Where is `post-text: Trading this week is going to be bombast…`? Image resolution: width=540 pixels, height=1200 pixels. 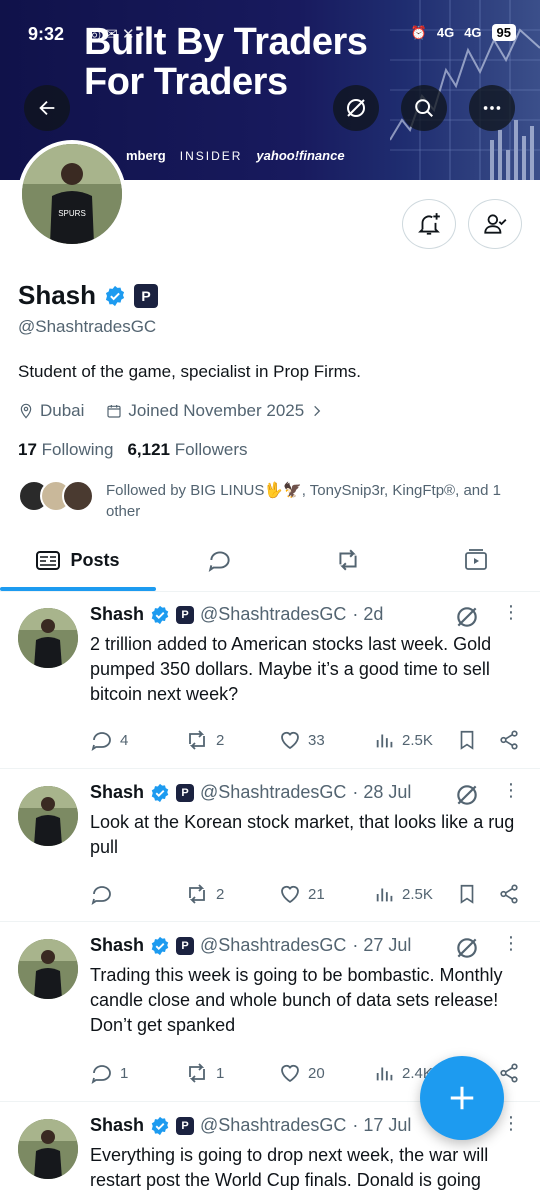 post-text: Trading this week is going to be bombast… is located at coordinates (296, 1000).